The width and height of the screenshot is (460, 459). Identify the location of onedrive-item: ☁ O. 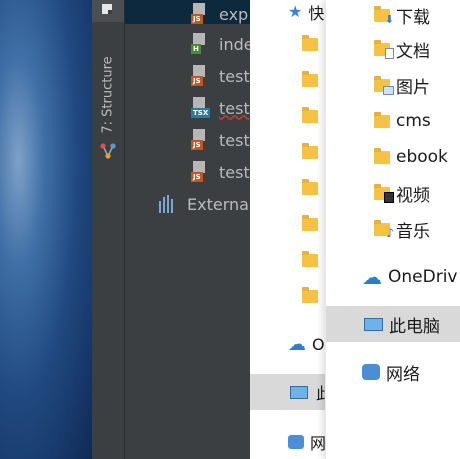
(306, 344).